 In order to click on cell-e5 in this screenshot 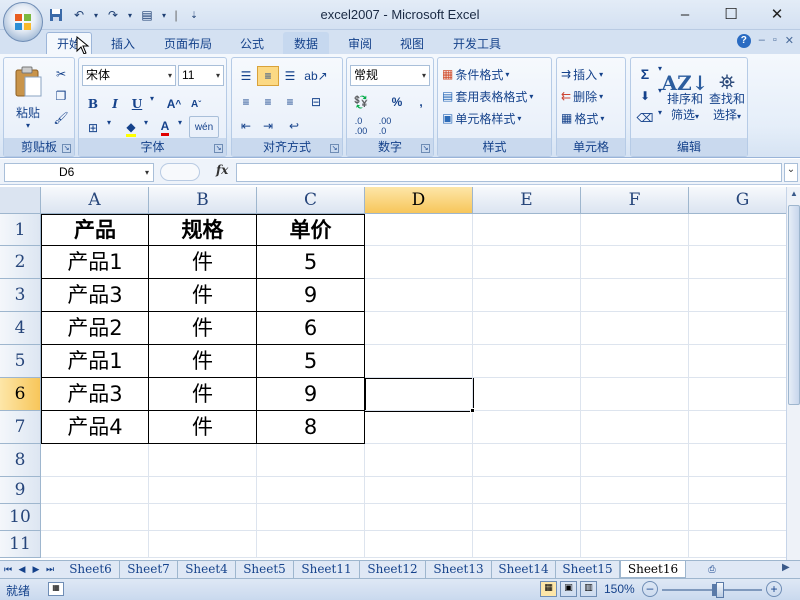, I will do `click(527, 361)`.